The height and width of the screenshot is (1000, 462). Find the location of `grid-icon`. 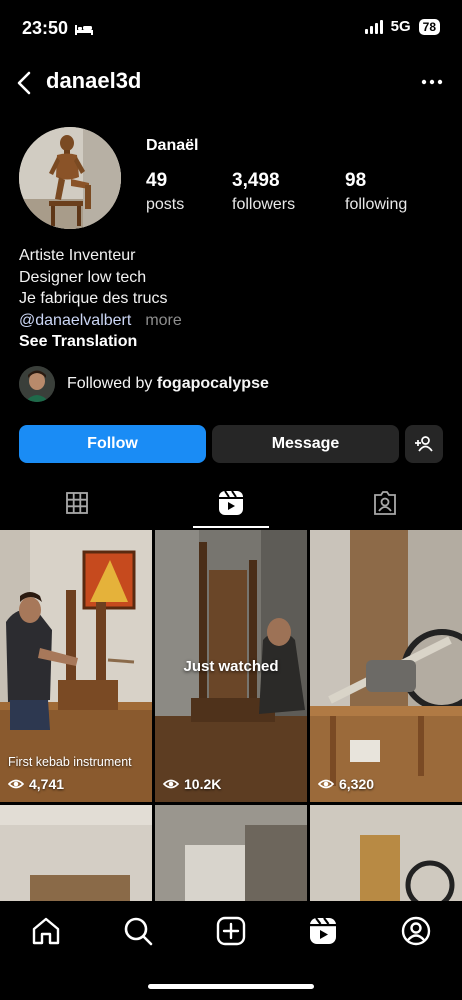

grid-icon is located at coordinates (77, 503).